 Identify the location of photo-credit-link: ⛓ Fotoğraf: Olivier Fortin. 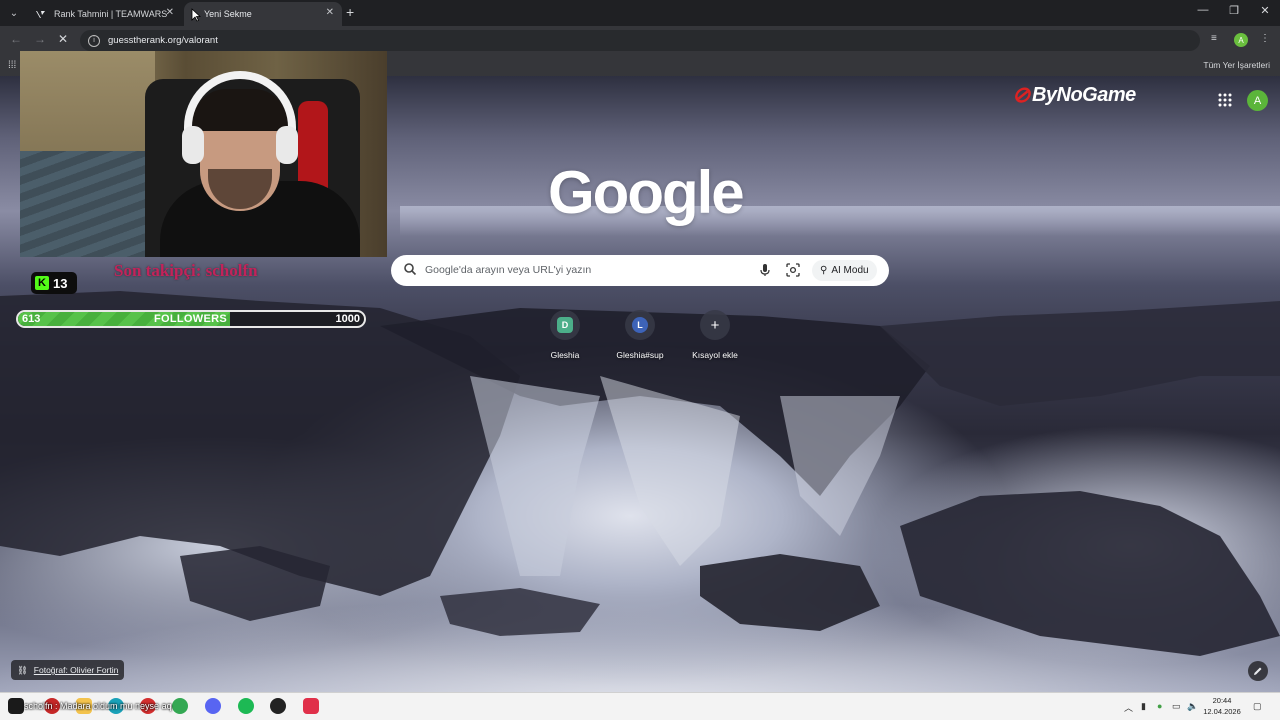
(68, 670).